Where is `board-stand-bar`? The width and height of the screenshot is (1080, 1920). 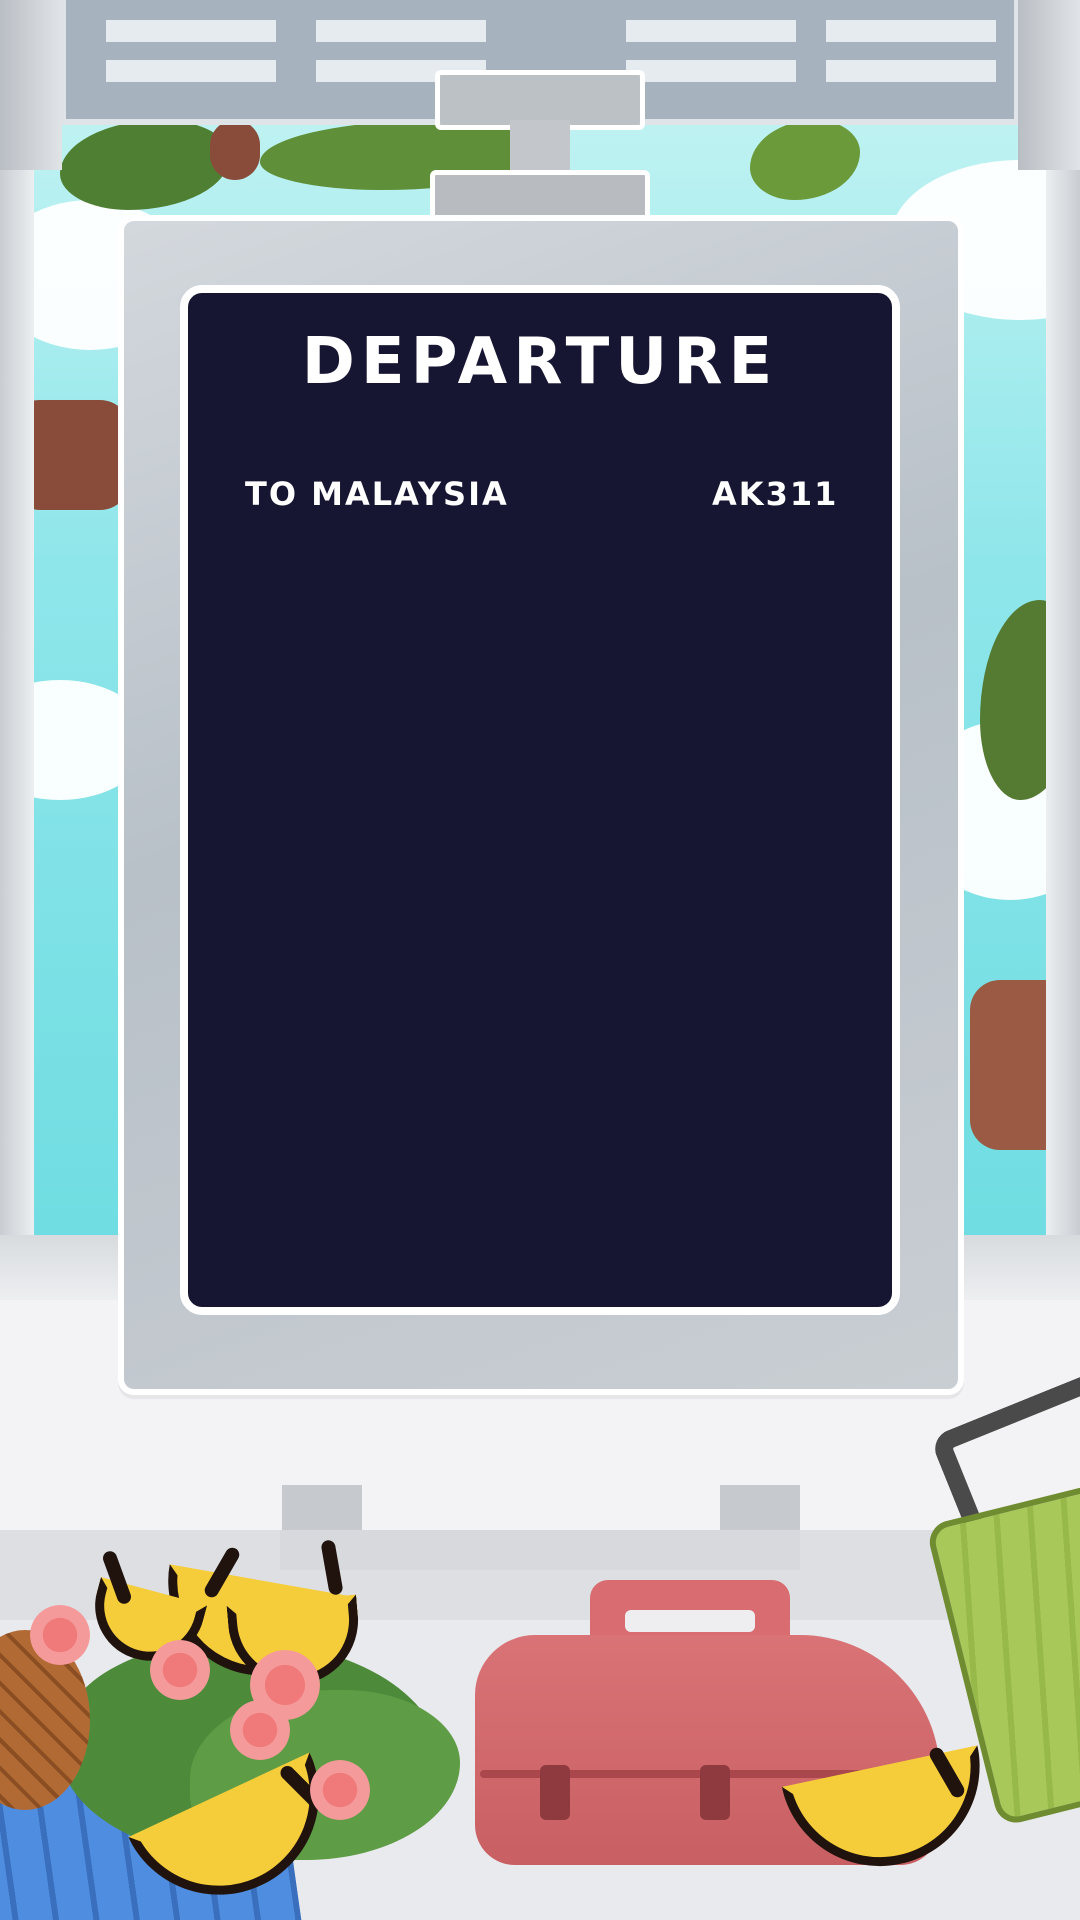 board-stand-bar is located at coordinates (540, 1550).